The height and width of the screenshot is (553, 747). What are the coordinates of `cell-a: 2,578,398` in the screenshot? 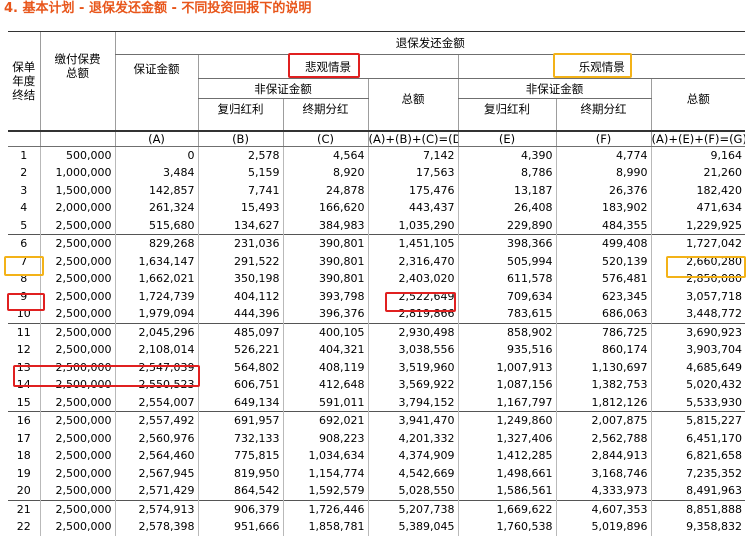 It's located at (156, 527).